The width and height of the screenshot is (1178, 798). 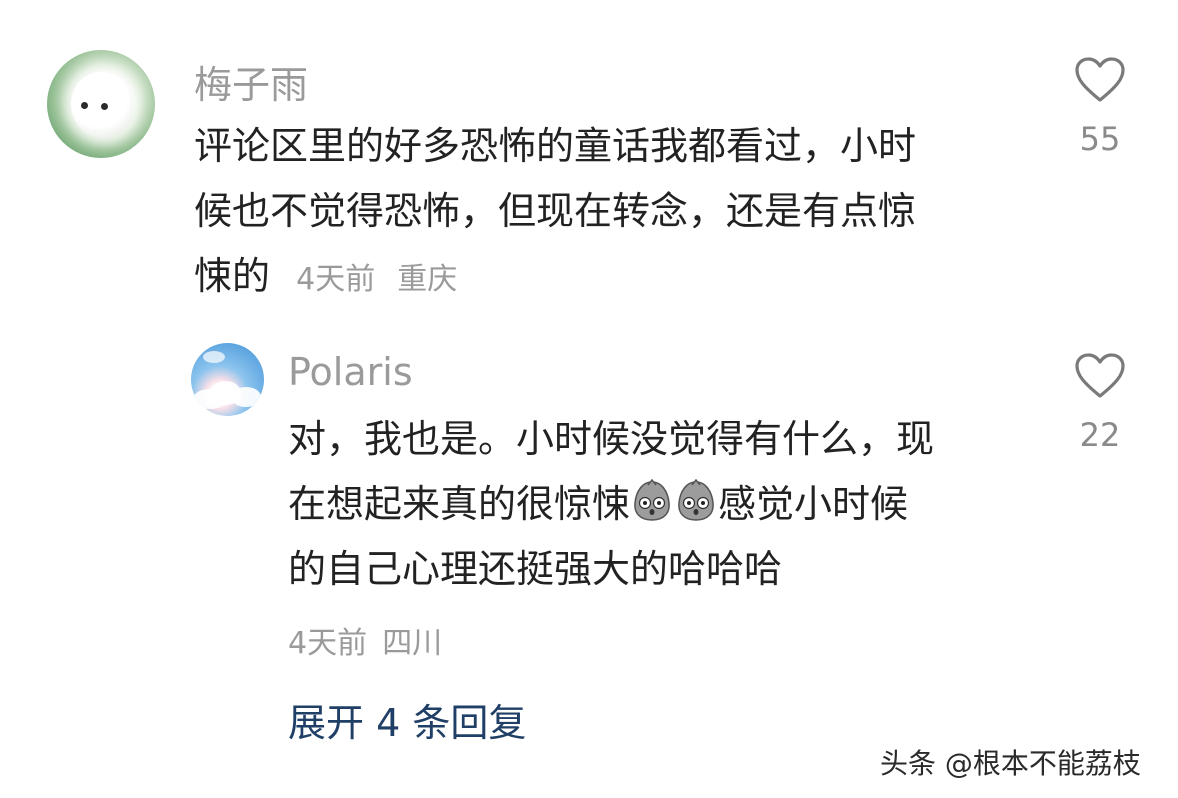 What do you see at coordinates (251, 81) in the screenshot?
I see `comment-username: 梅子雨` at bounding box center [251, 81].